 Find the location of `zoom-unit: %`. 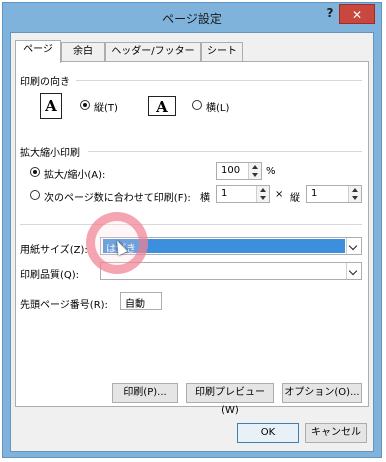

zoom-unit: % is located at coordinates (271, 171).